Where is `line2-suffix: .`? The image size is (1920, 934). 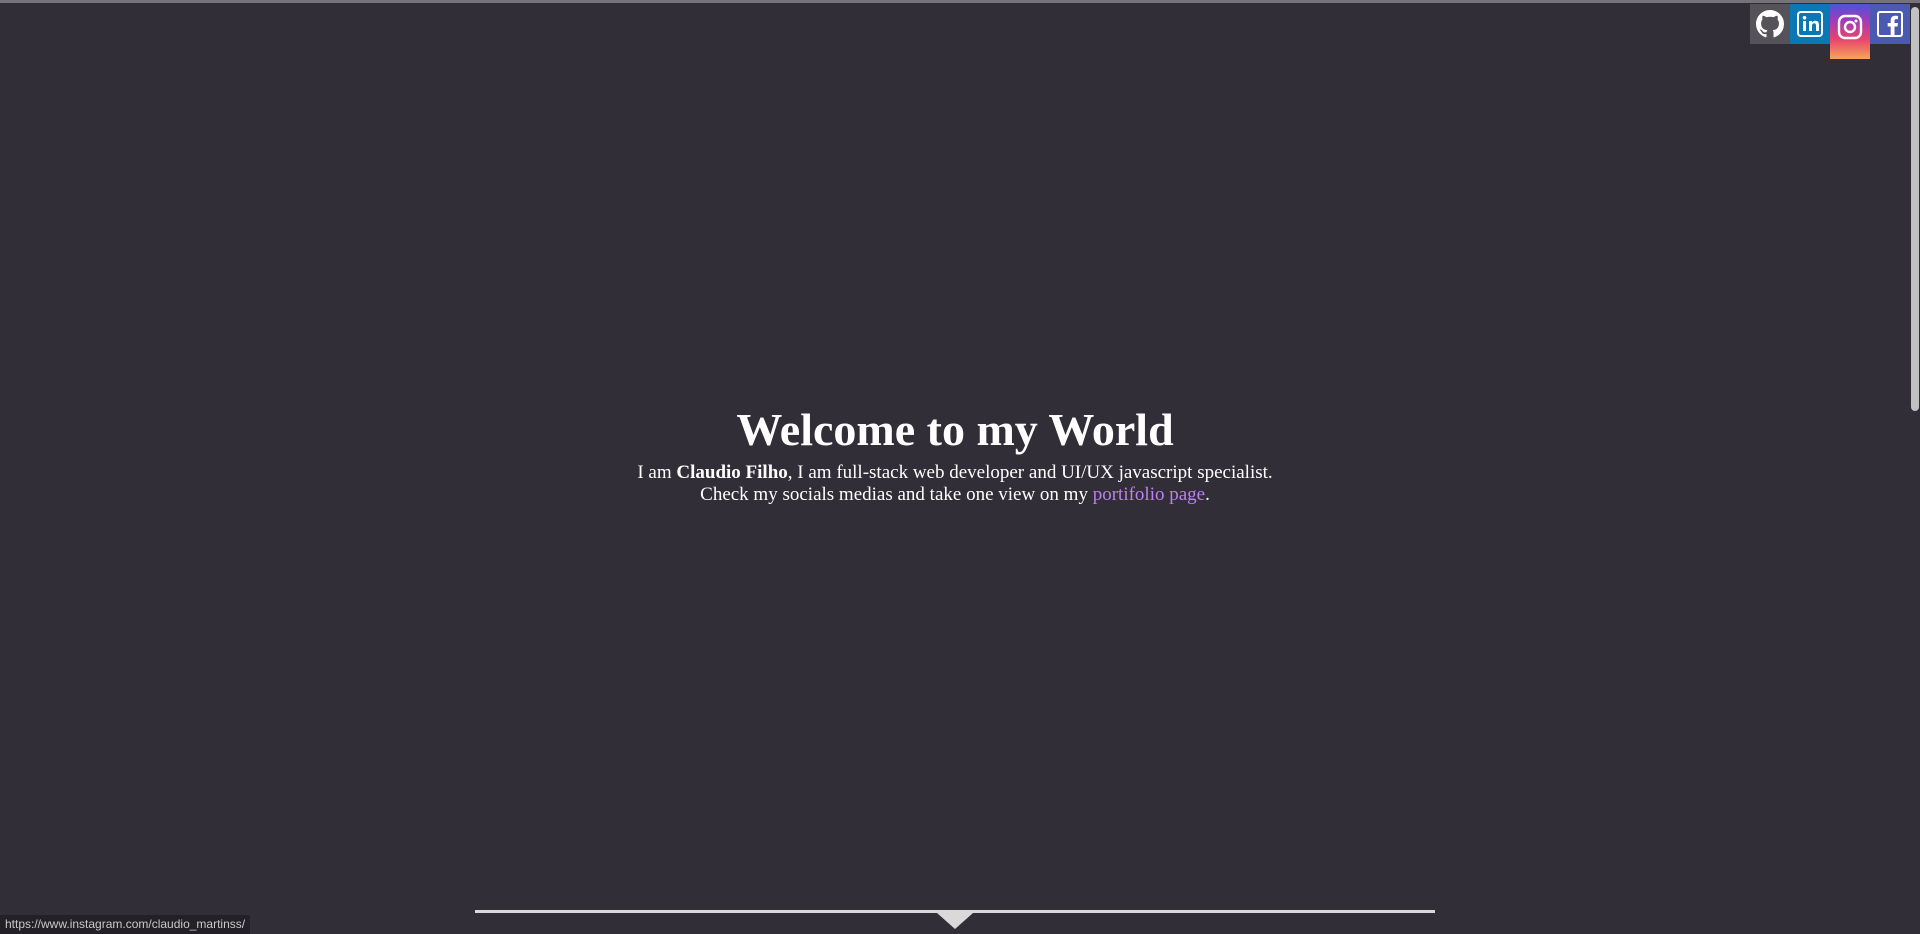 line2-suffix: . is located at coordinates (1207, 494).